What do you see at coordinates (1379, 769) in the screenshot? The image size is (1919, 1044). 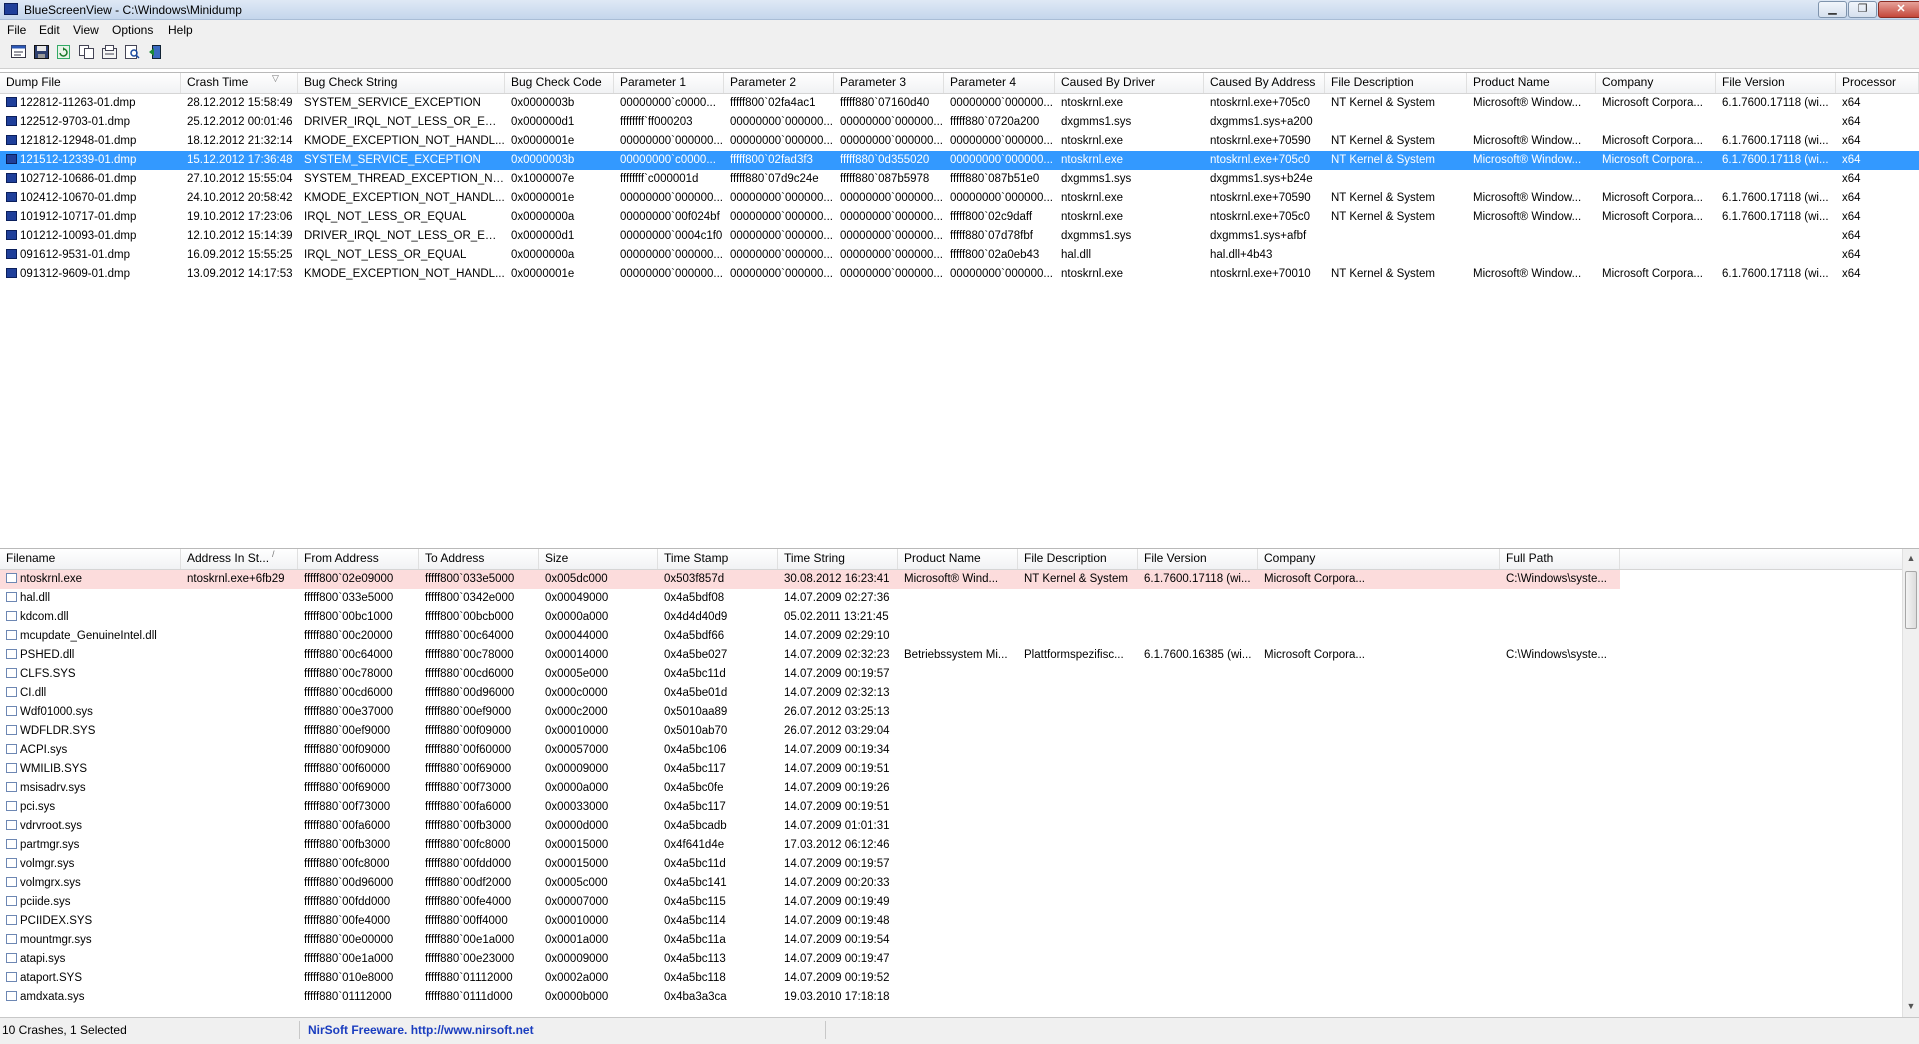 I see `cell-company` at bounding box center [1379, 769].